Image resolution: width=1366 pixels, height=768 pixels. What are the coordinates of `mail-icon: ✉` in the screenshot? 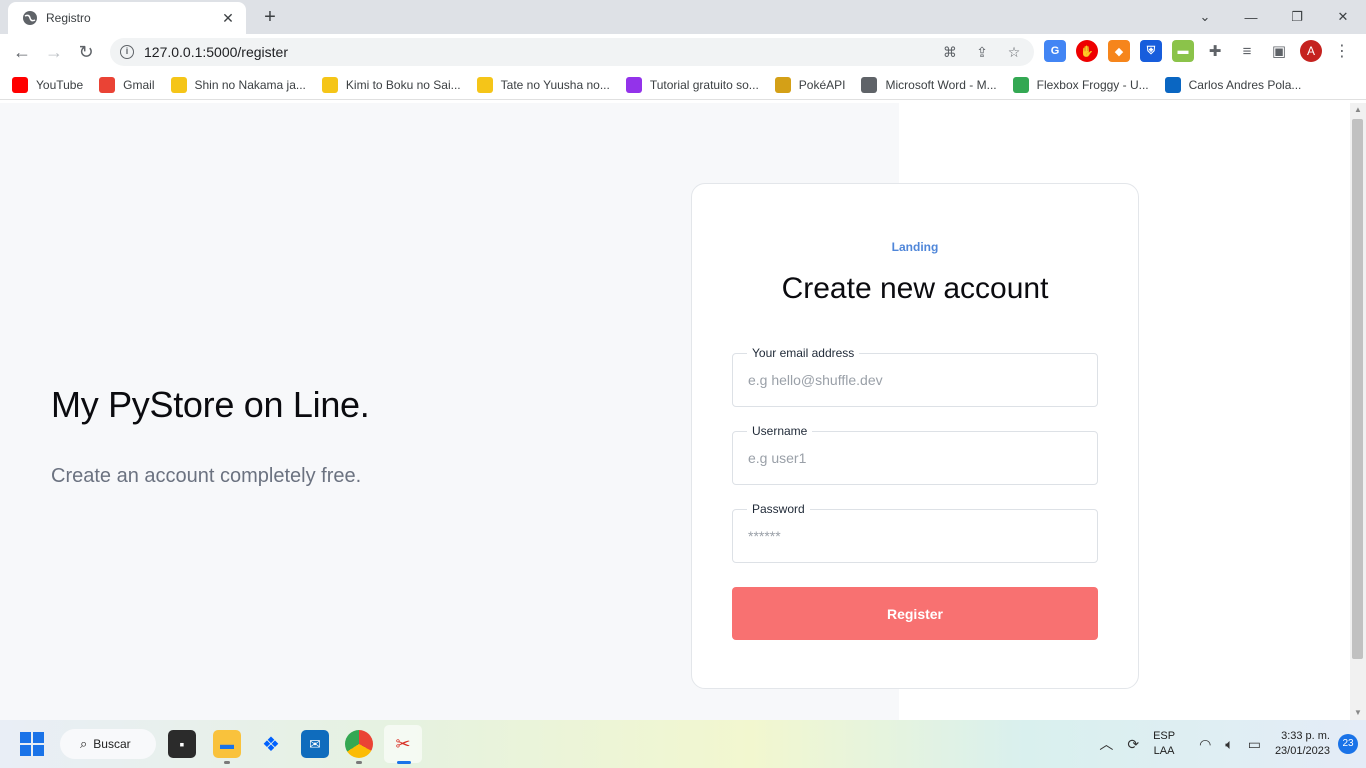 It's located at (315, 744).